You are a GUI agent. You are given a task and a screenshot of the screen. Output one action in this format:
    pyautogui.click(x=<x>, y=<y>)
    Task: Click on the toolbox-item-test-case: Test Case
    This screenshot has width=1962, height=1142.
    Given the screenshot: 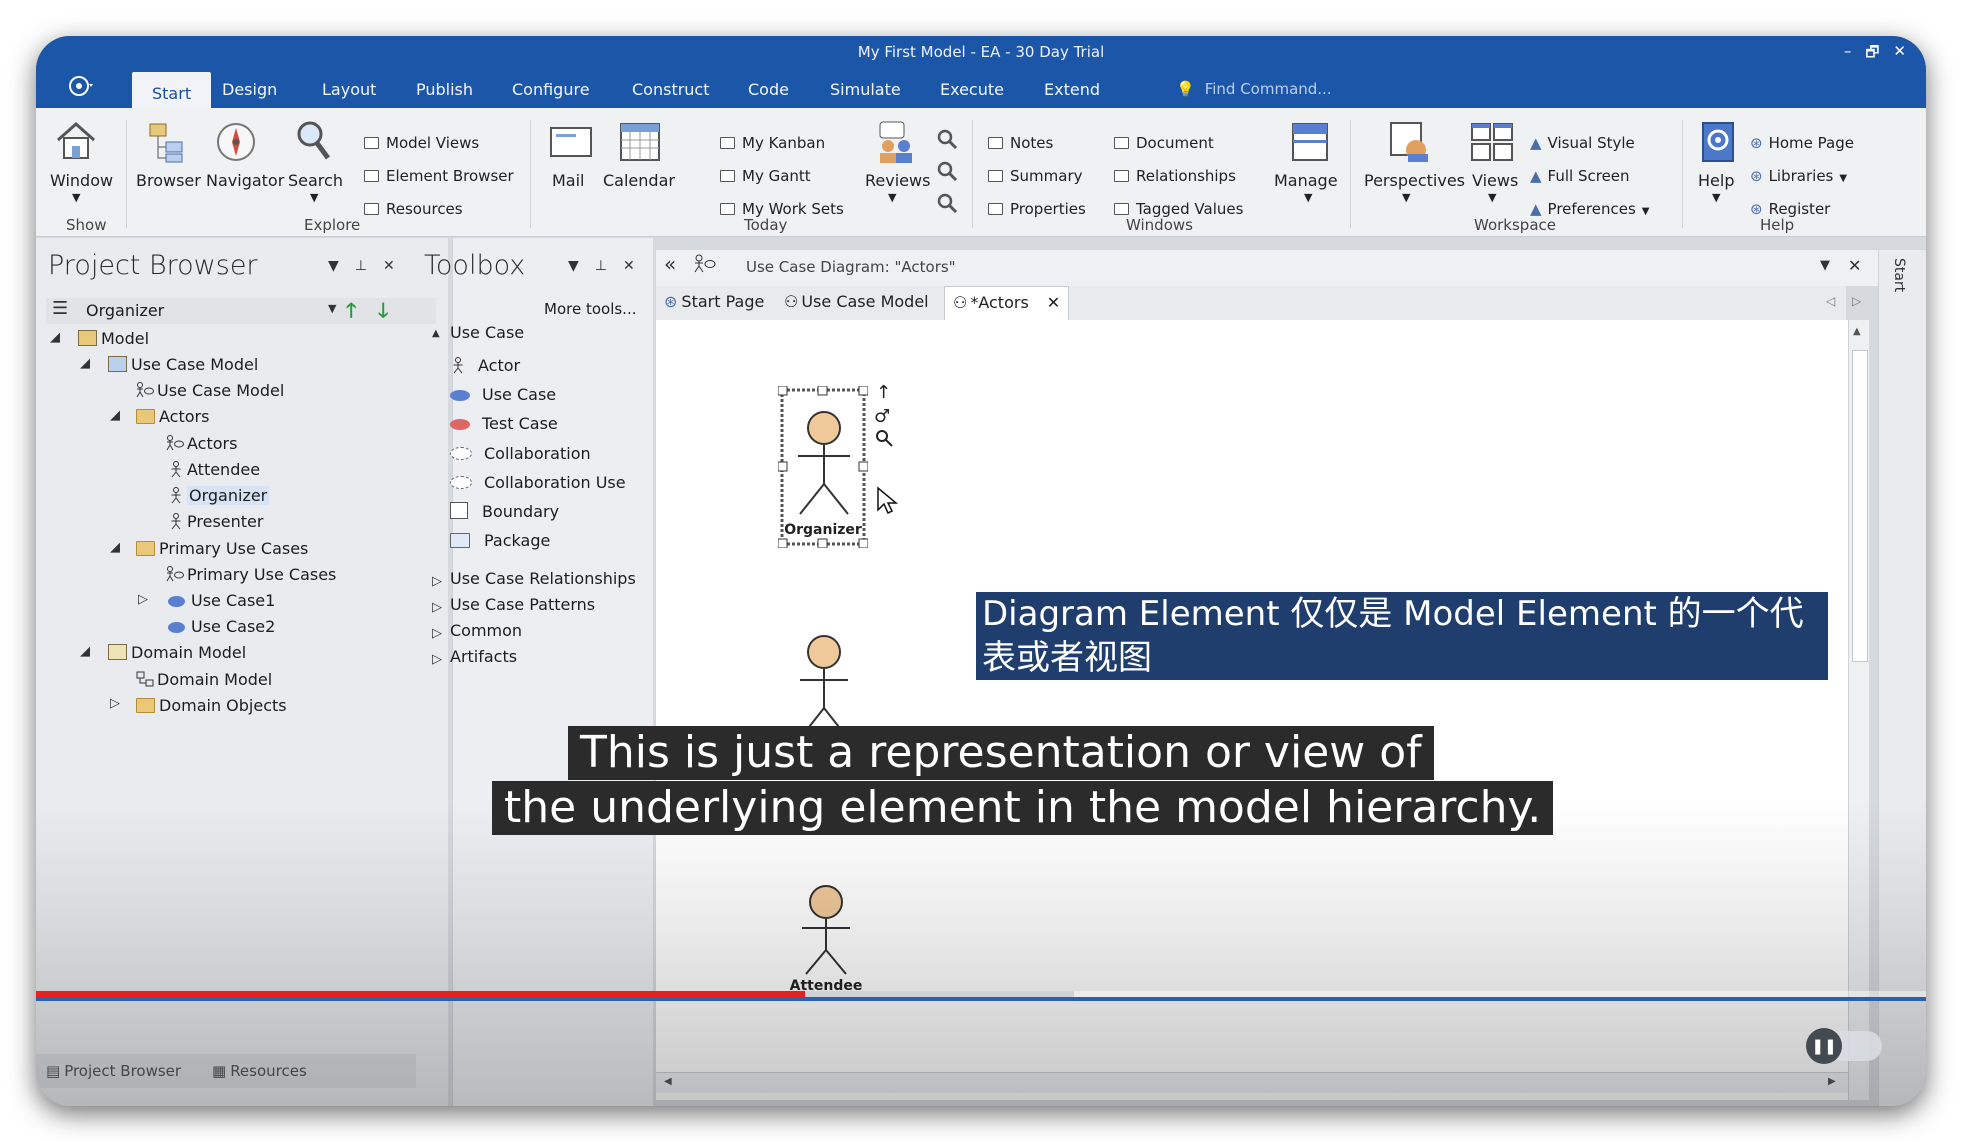 What is the action you would take?
    pyautogui.click(x=504, y=423)
    